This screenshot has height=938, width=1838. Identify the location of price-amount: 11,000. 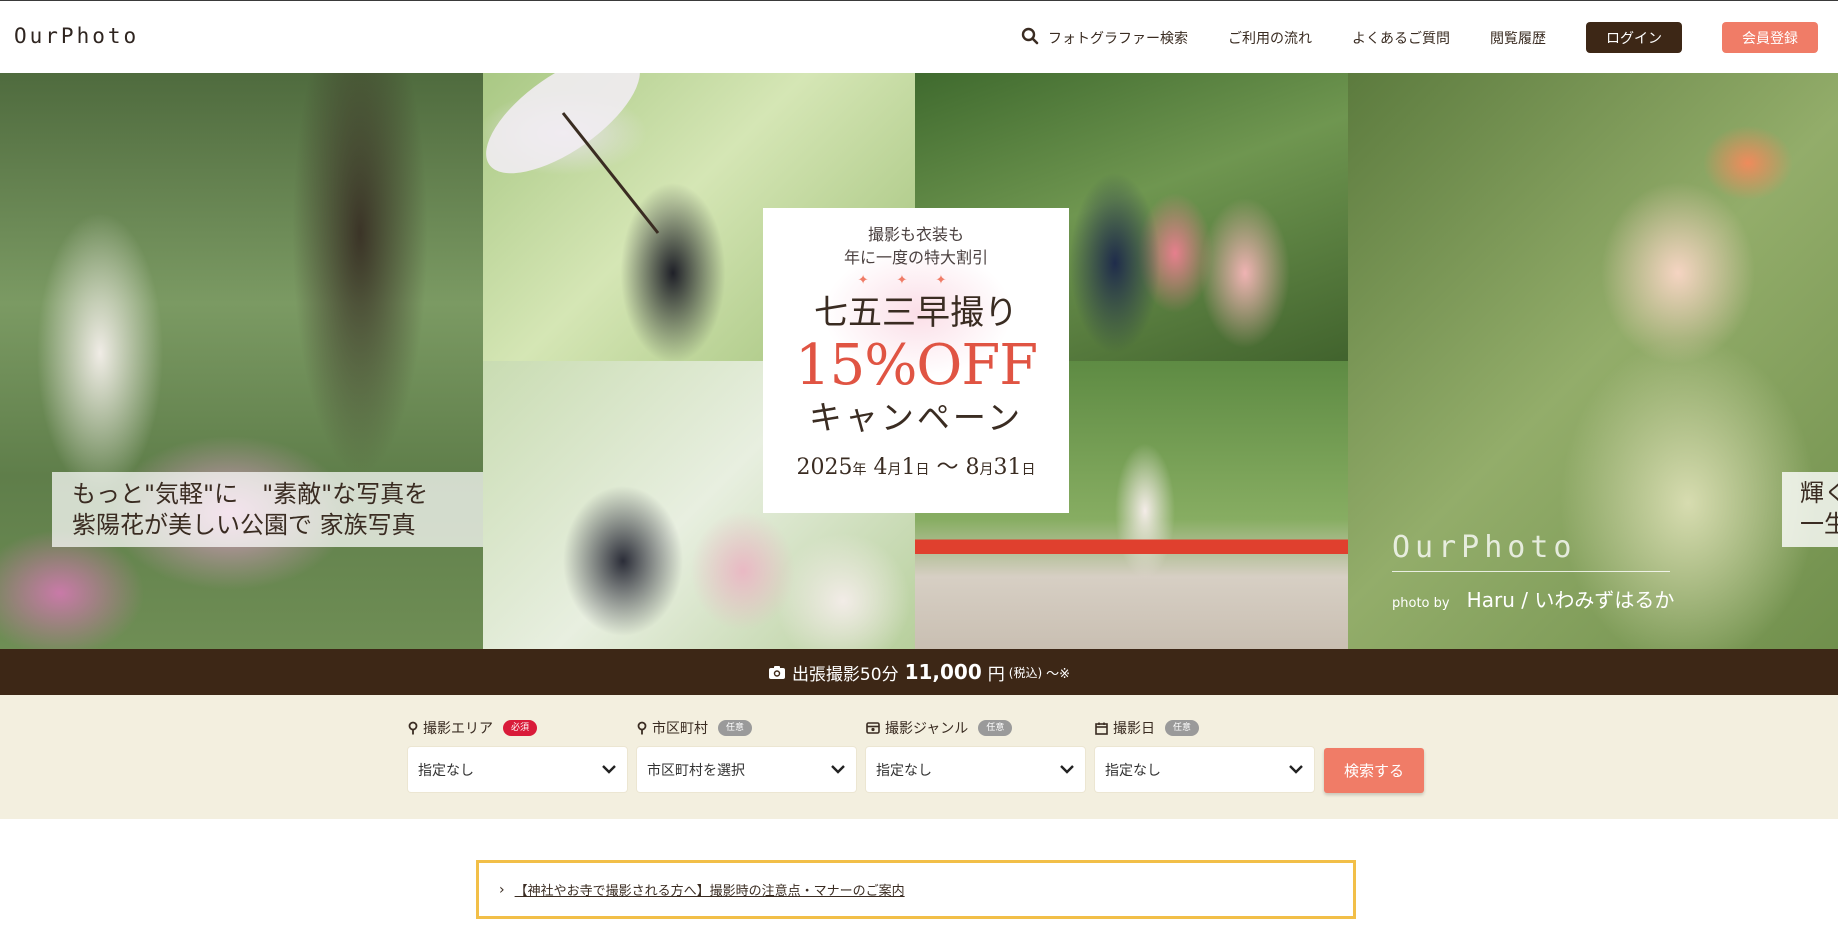
(943, 672).